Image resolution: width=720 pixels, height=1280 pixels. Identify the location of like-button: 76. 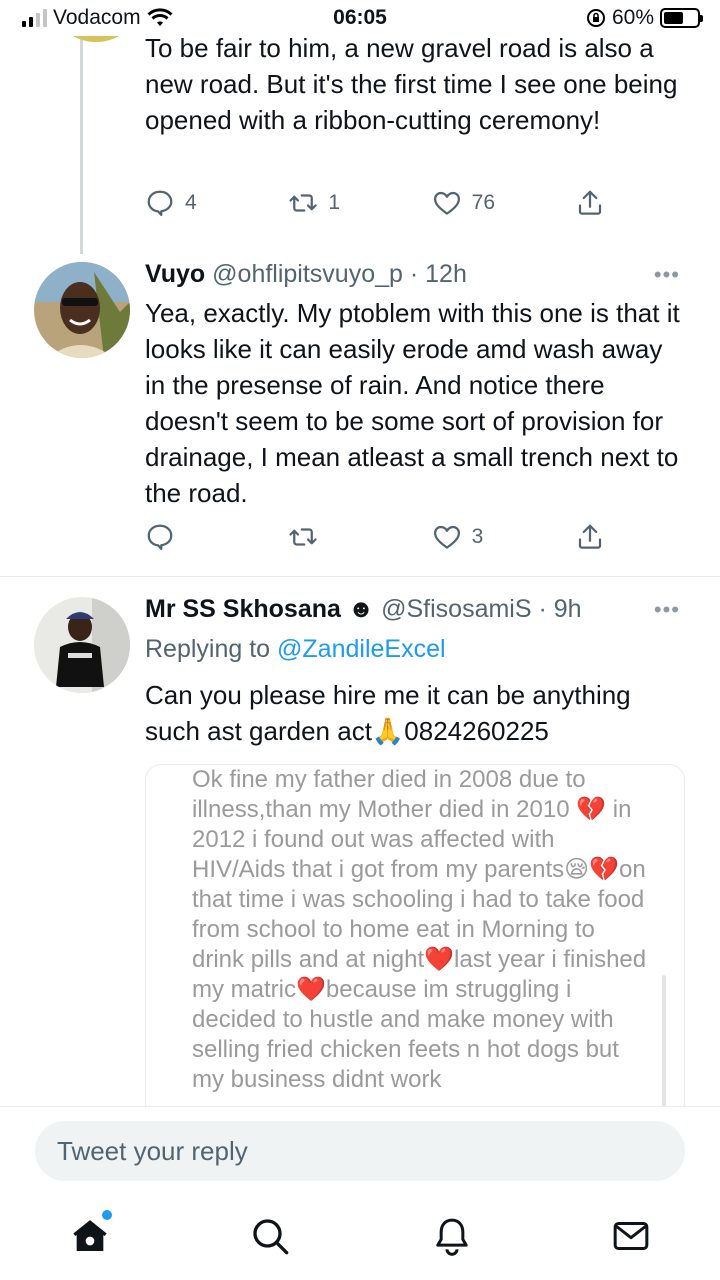
(492, 203).